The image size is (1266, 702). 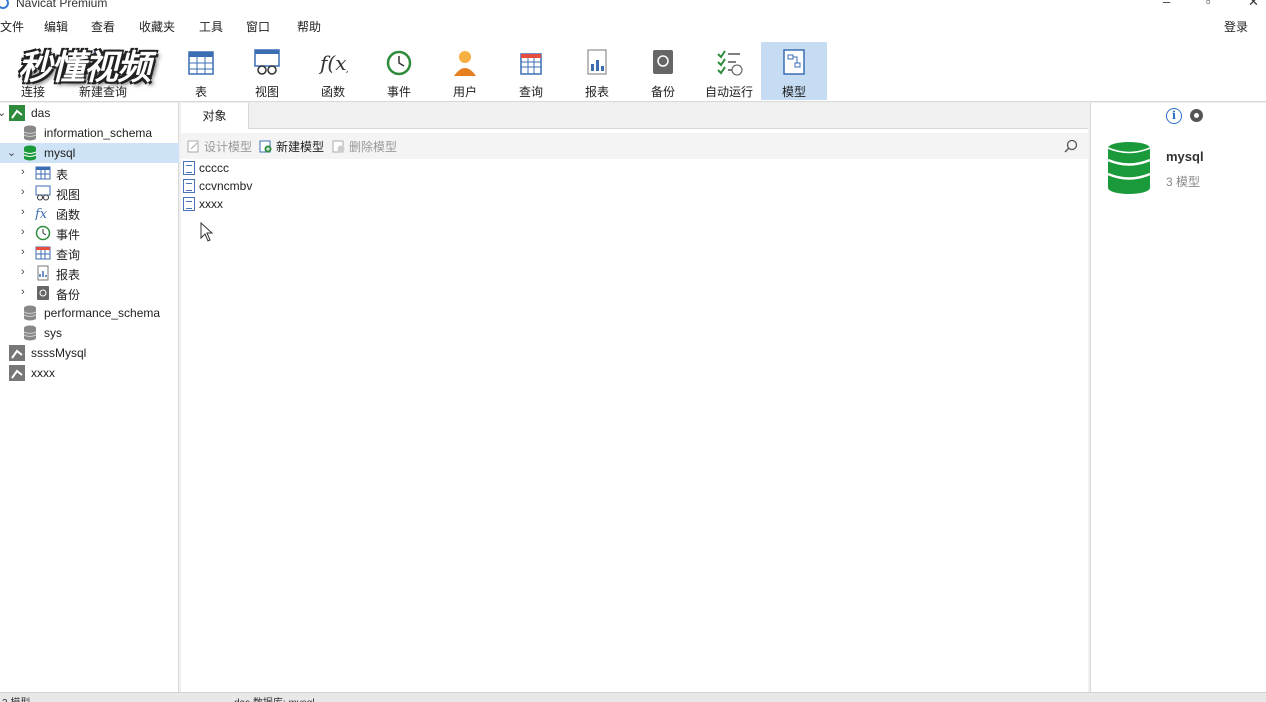 I want to click on delete-model-icon, so click(x=338, y=146).